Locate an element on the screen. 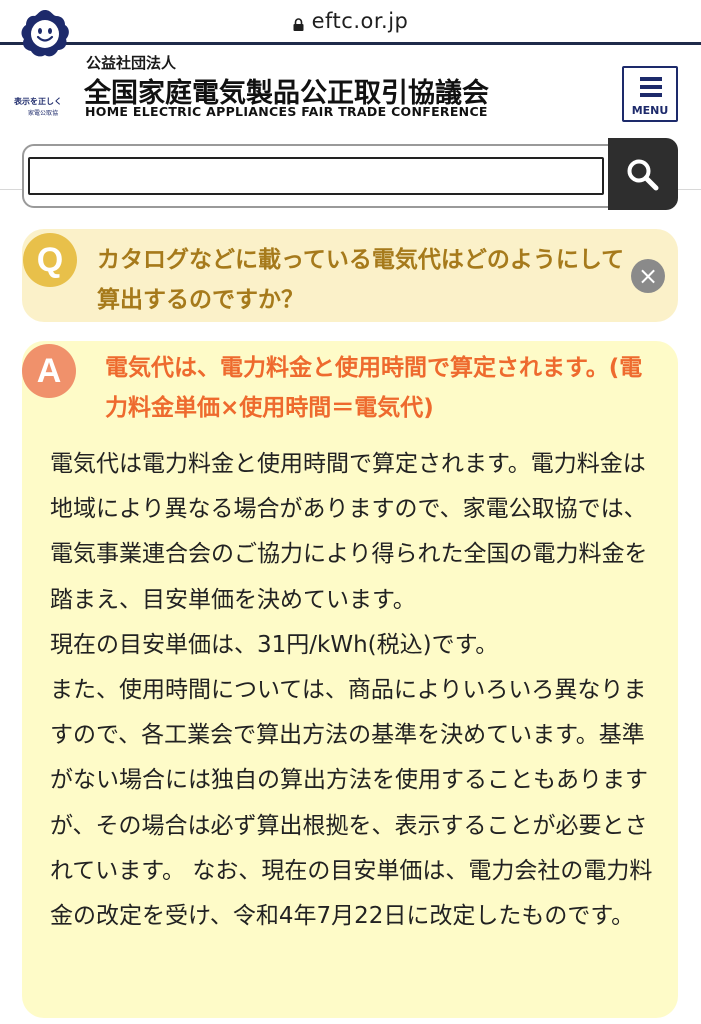 The width and height of the screenshot is (701, 1024). header-top-border is located at coordinates (350, 43).